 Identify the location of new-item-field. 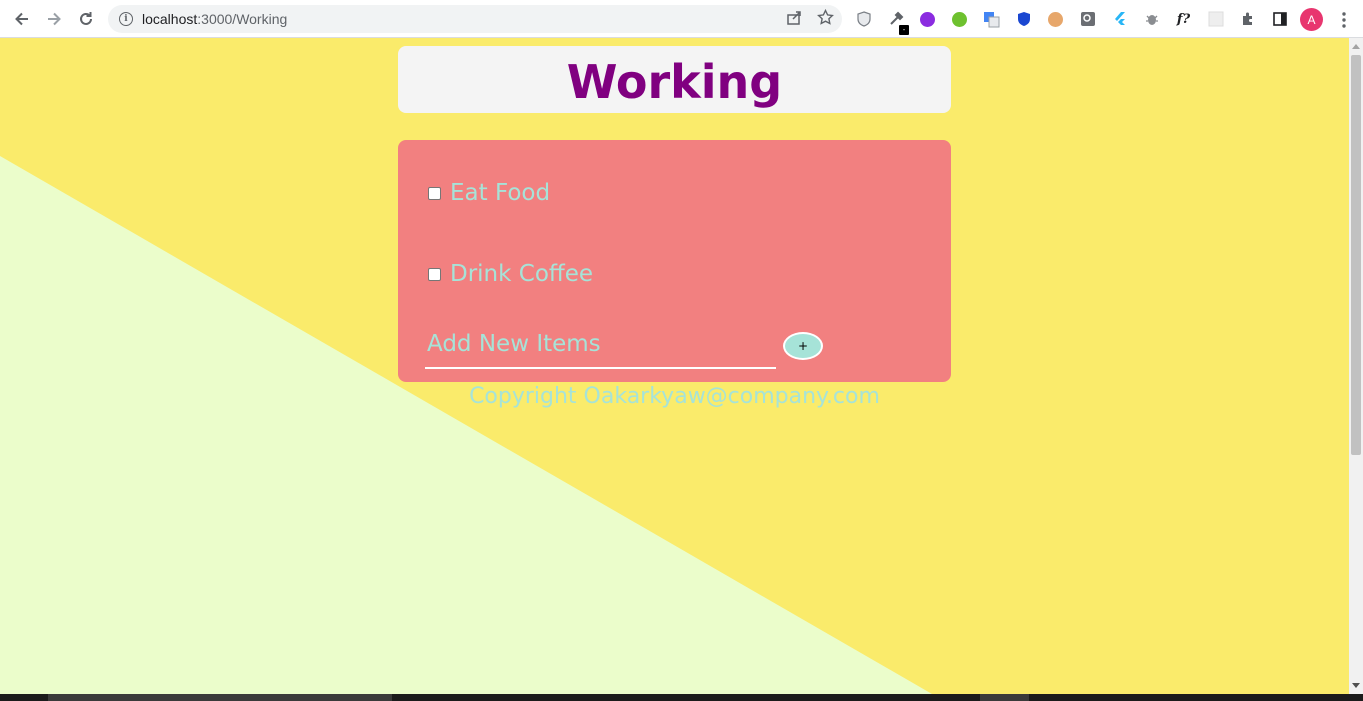
(600, 346).